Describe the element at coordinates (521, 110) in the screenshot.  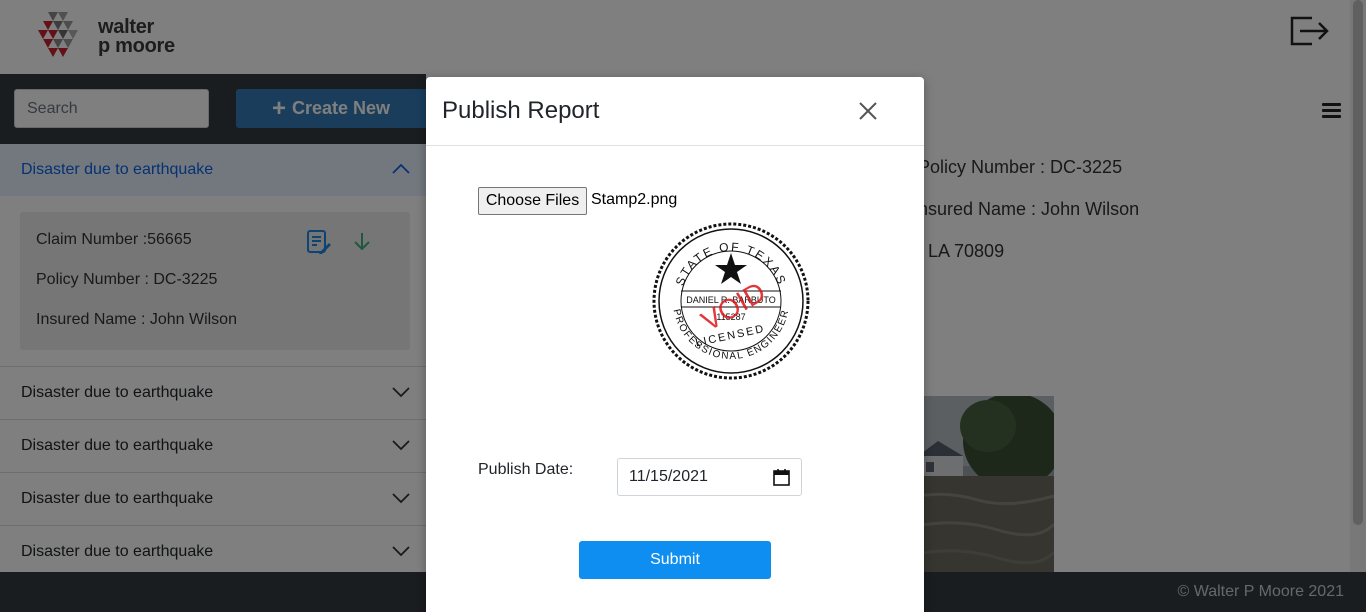
I see `modal-title: Publish Report` at that location.